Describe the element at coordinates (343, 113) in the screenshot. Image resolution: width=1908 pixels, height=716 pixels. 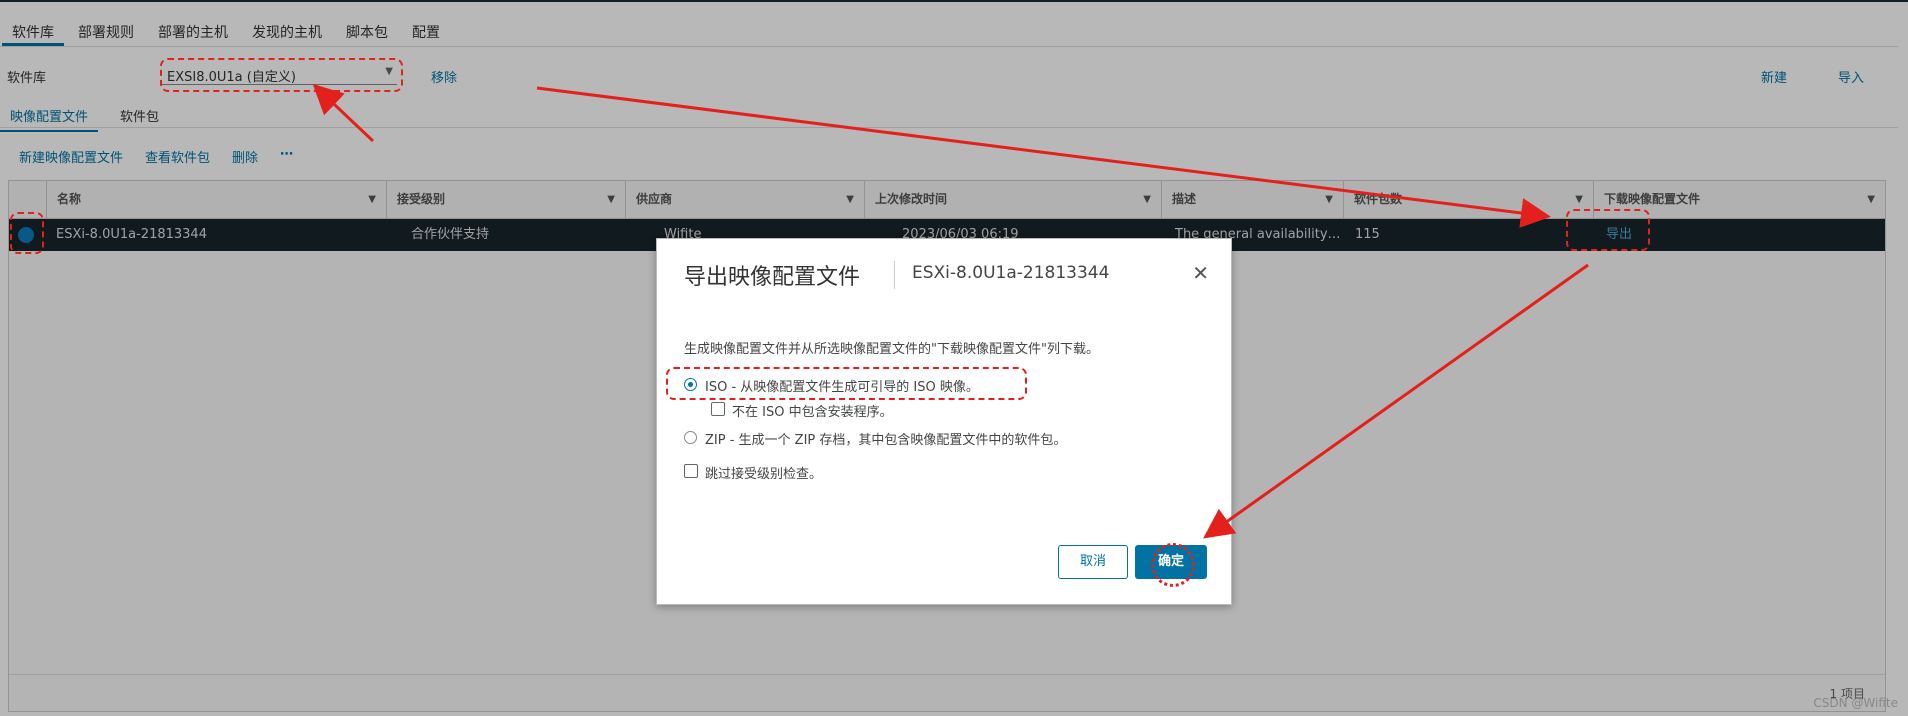
I see `arrow-to-depot` at that location.